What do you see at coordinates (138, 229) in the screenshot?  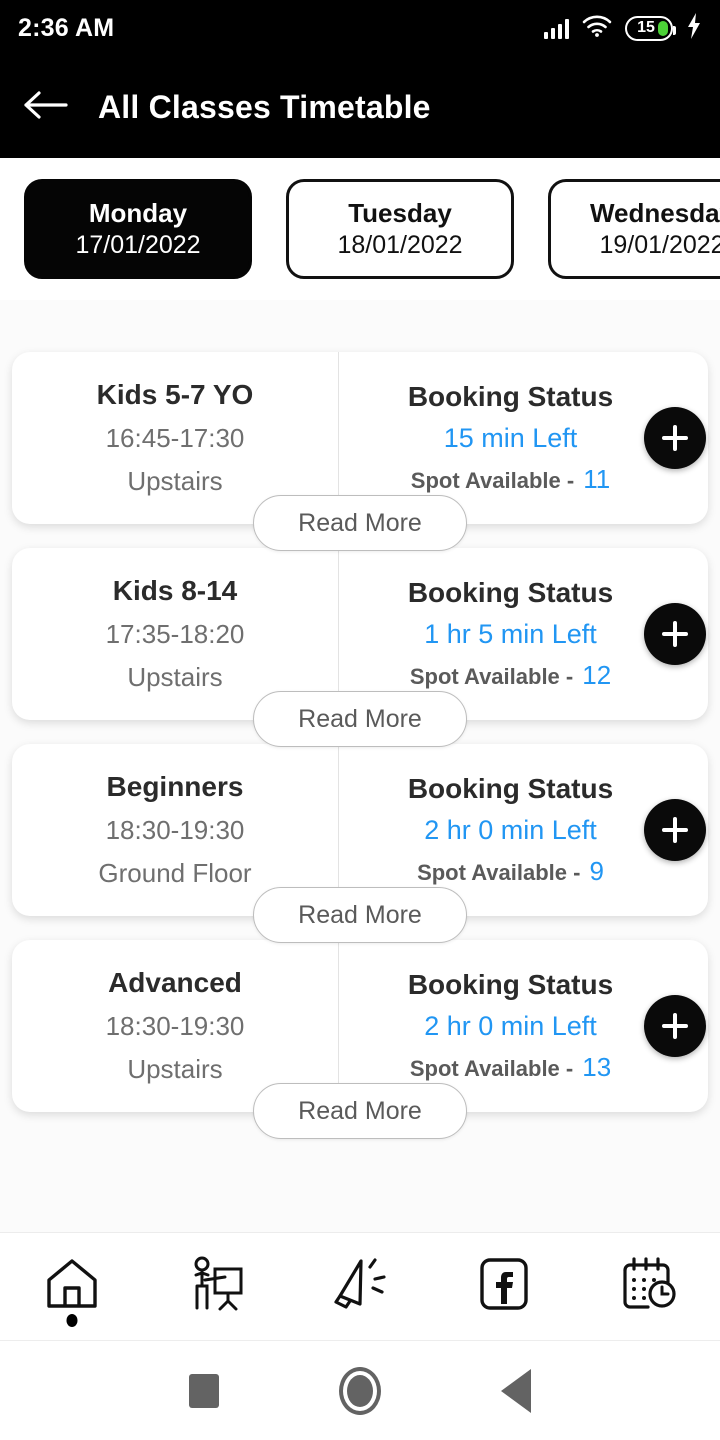 I see `day-tab-monday: Monday 17/01/2022` at bounding box center [138, 229].